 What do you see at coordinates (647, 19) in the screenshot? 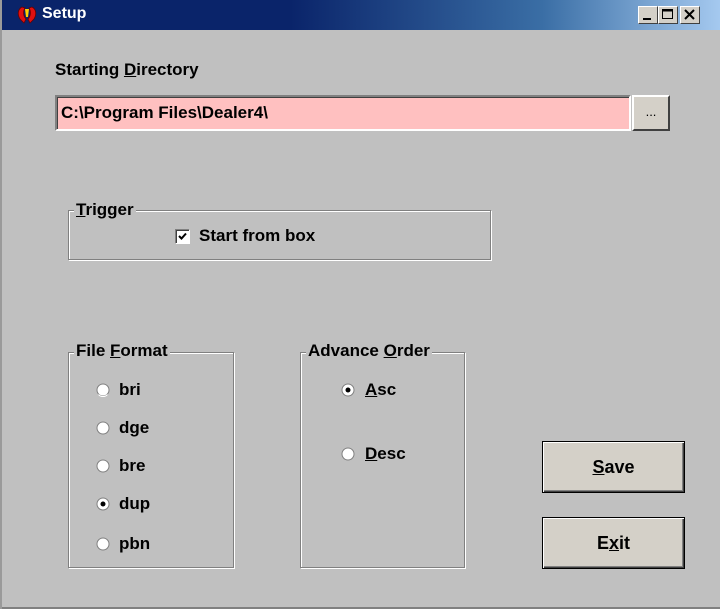
I see `minimize-icon` at bounding box center [647, 19].